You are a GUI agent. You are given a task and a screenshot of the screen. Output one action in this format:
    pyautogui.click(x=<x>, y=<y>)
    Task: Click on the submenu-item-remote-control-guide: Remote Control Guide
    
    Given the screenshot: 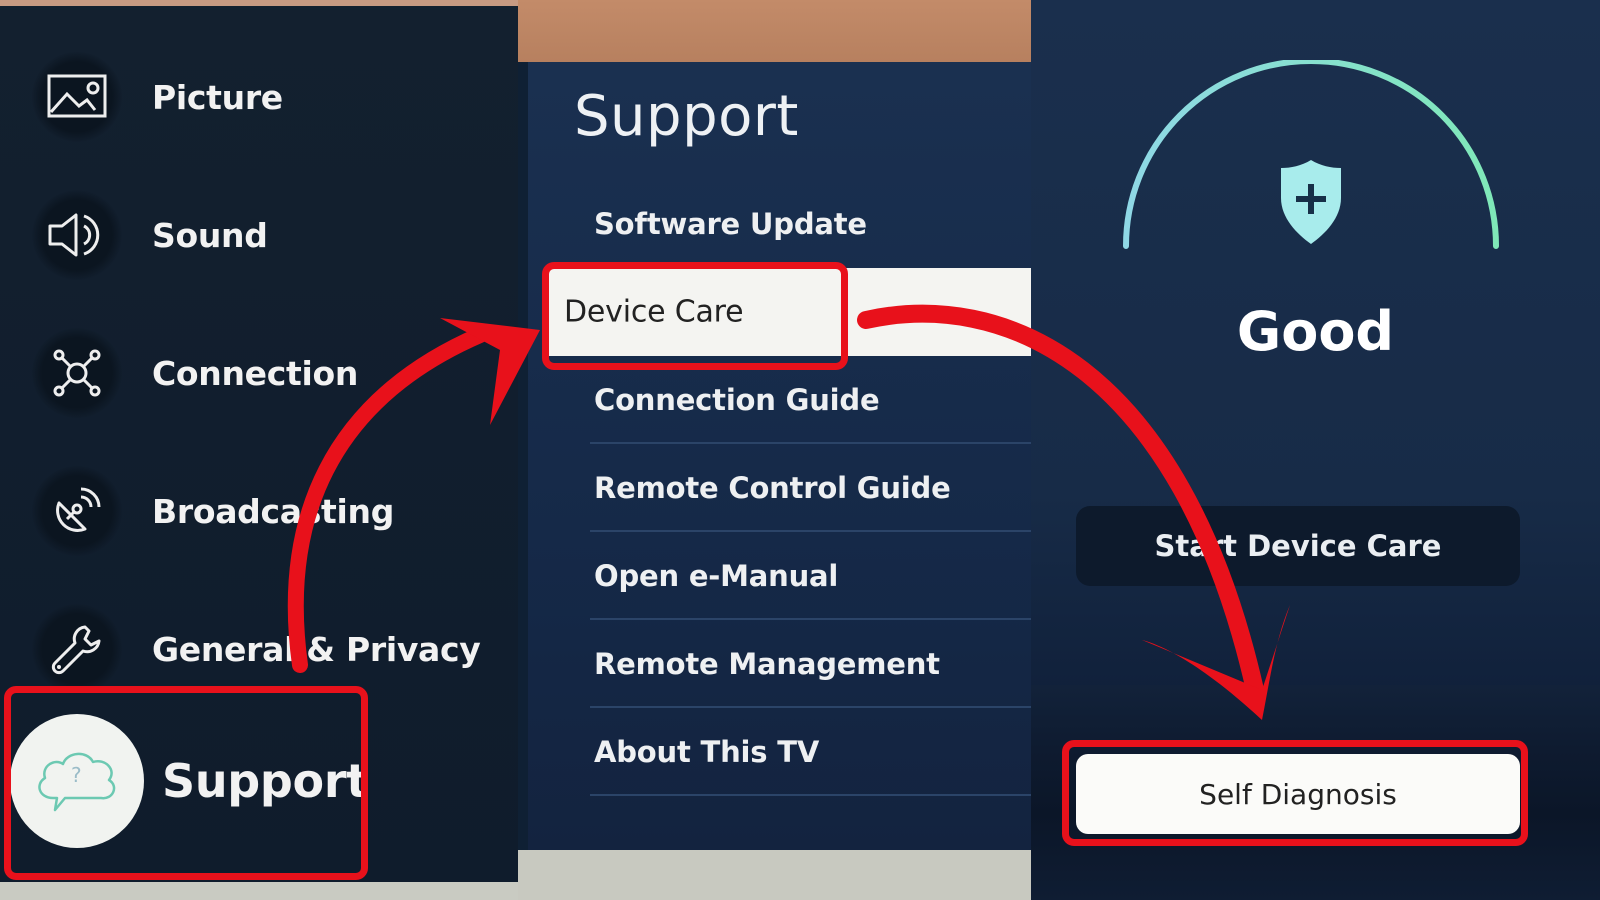 What is the action you would take?
    pyautogui.click(x=800, y=488)
    